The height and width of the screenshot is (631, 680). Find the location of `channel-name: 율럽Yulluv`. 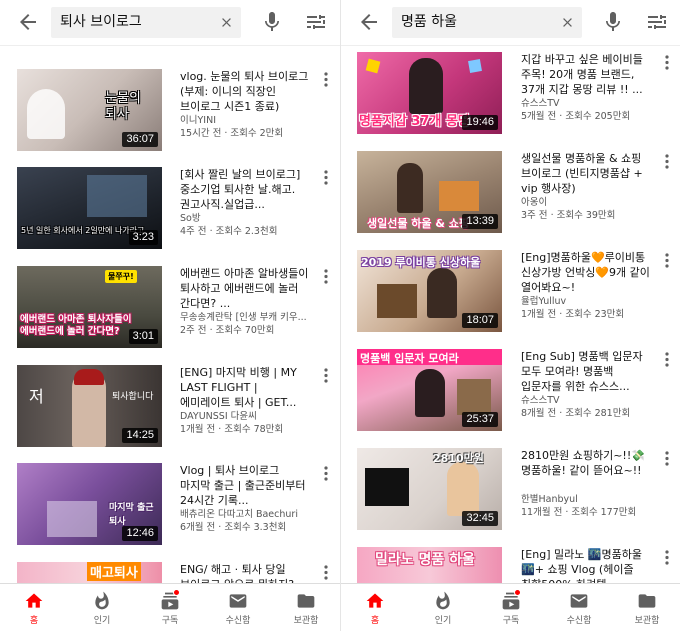

channel-name: 율럽Yulluv is located at coordinates (586, 301).